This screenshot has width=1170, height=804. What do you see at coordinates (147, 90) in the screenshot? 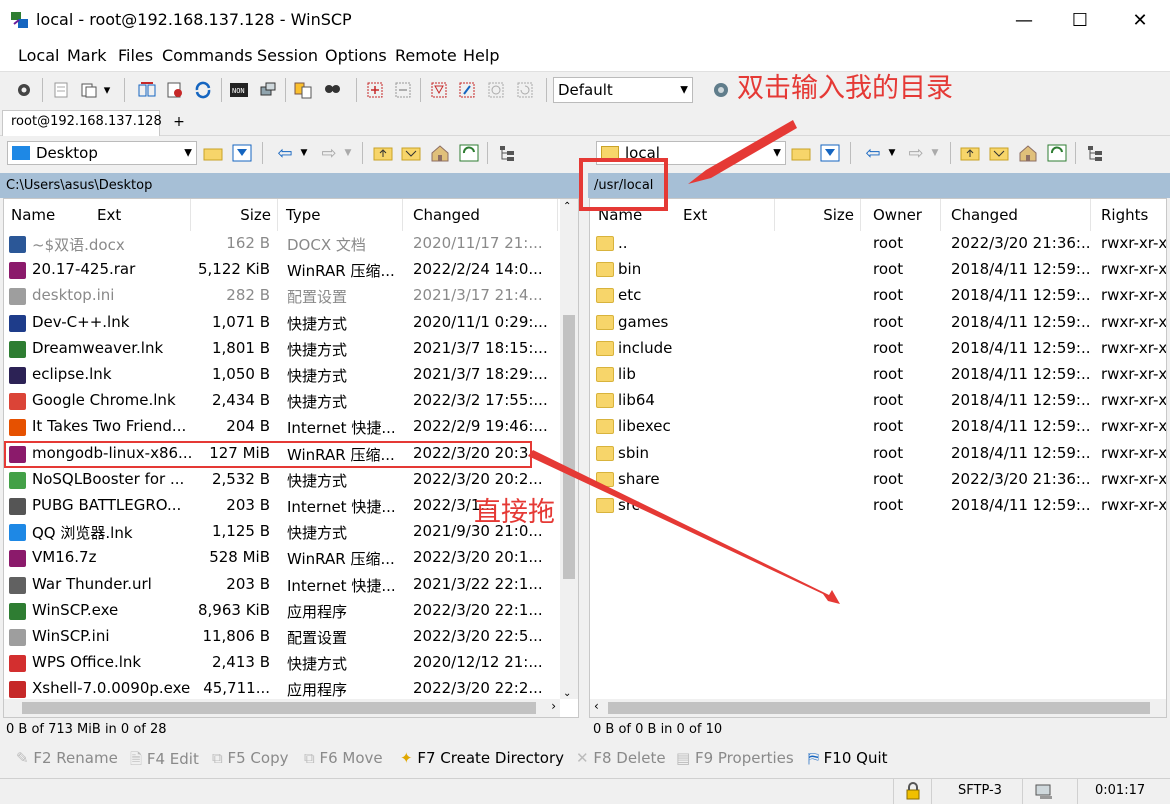
I see `synchronize-icon` at bounding box center [147, 90].